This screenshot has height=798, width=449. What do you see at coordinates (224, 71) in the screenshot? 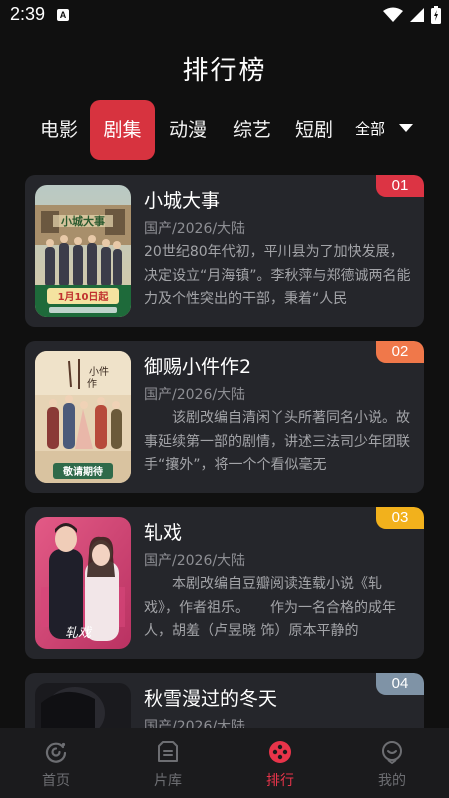
I see `page-title: 排行榜` at bounding box center [224, 71].